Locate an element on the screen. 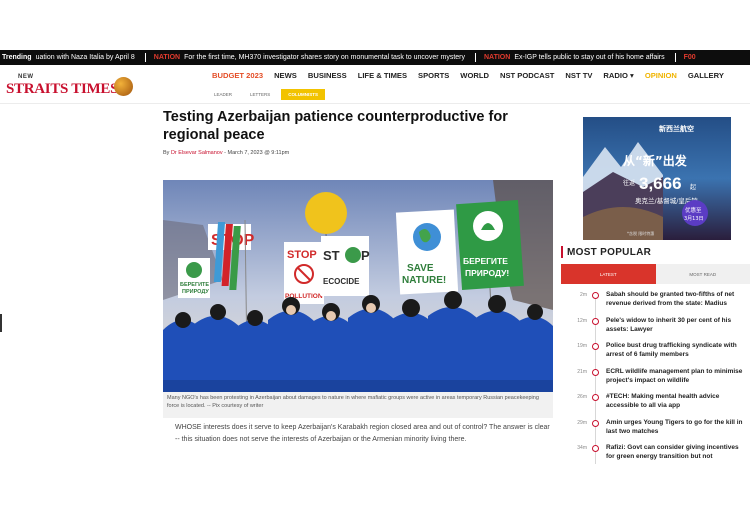 The image size is (750, 511). item-time: 12m is located at coordinates (582, 320).